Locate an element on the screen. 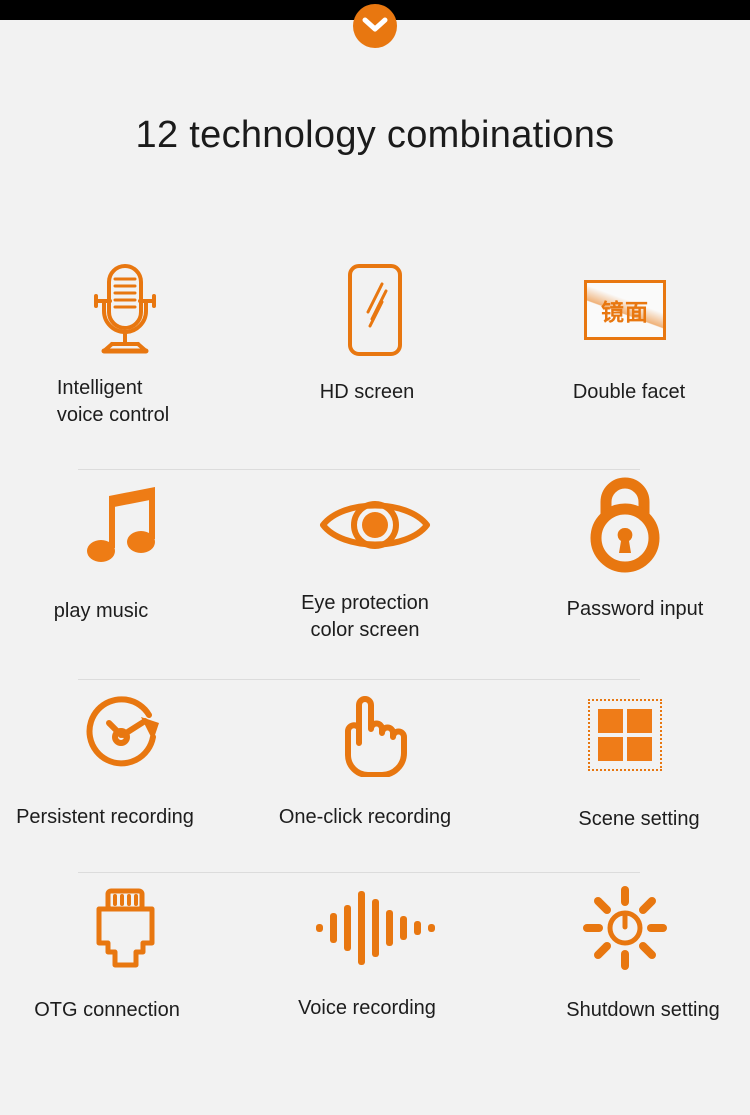 This screenshot has height=1115, width=750. feature-item-double-facet: 镜面 Double facet is located at coordinates (625, 362).